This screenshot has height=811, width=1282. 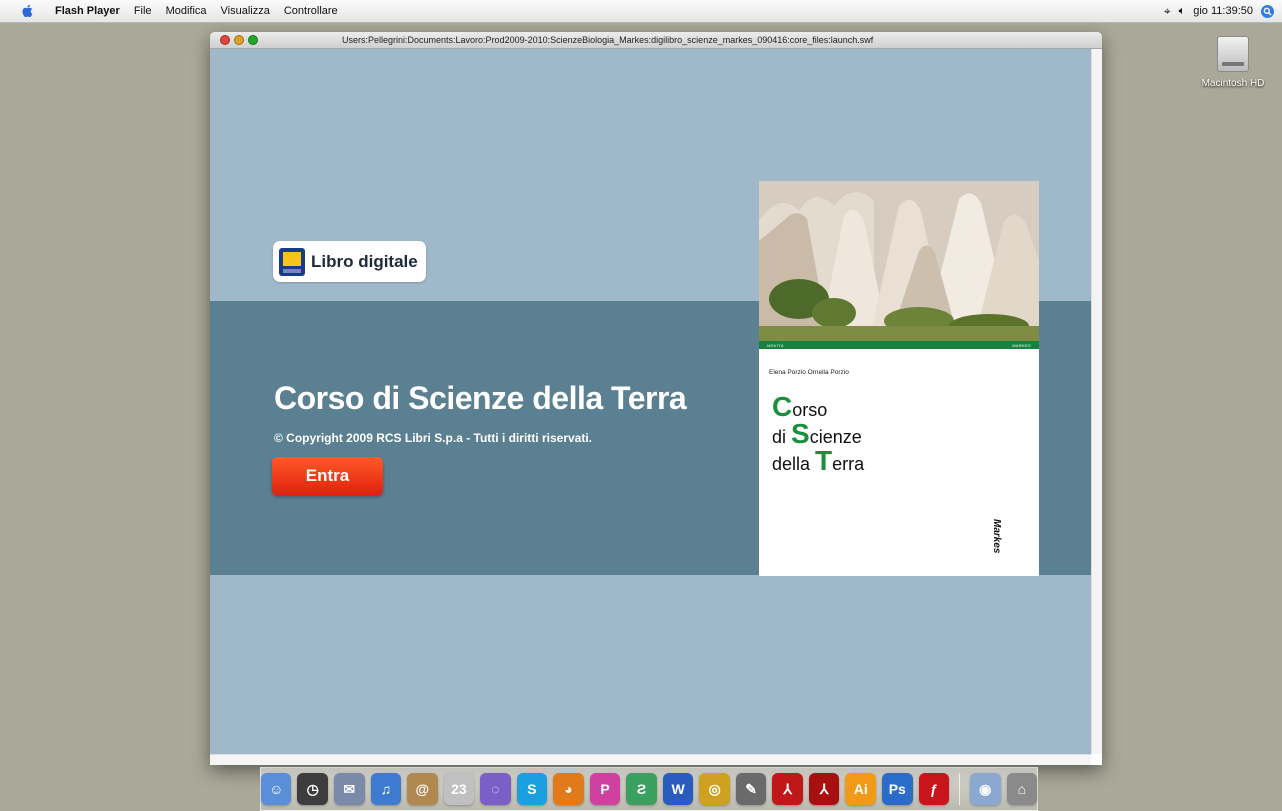 I want to click on dock-pages-icon: P, so click(x=605, y=789).